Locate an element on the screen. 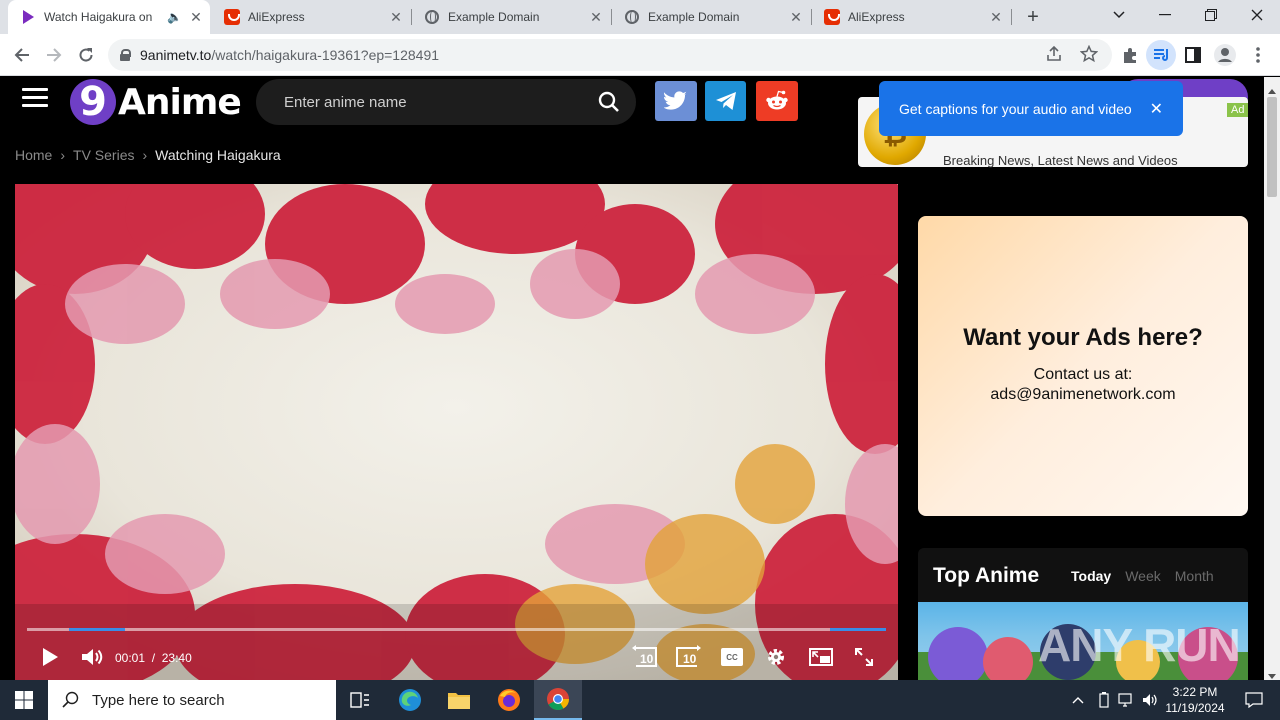  reload-button is located at coordinates (86, 55).